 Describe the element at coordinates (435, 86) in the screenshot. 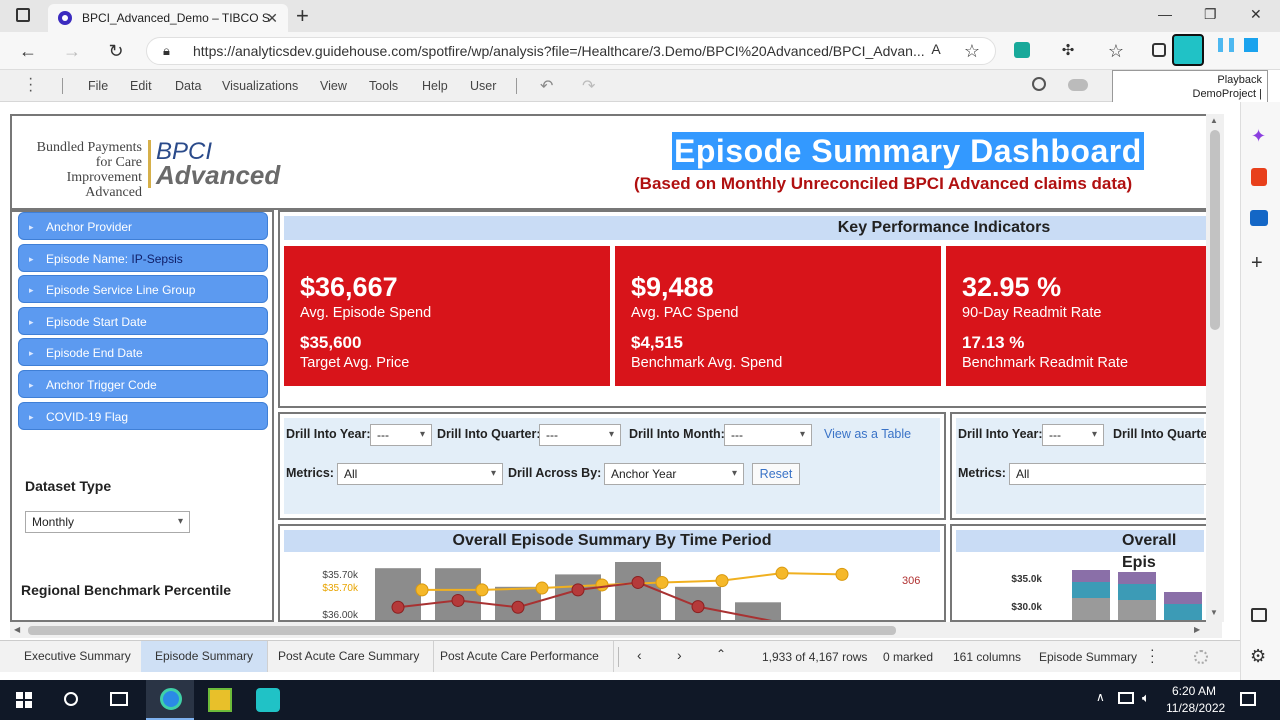

I see `menu-help: Help` at that location.